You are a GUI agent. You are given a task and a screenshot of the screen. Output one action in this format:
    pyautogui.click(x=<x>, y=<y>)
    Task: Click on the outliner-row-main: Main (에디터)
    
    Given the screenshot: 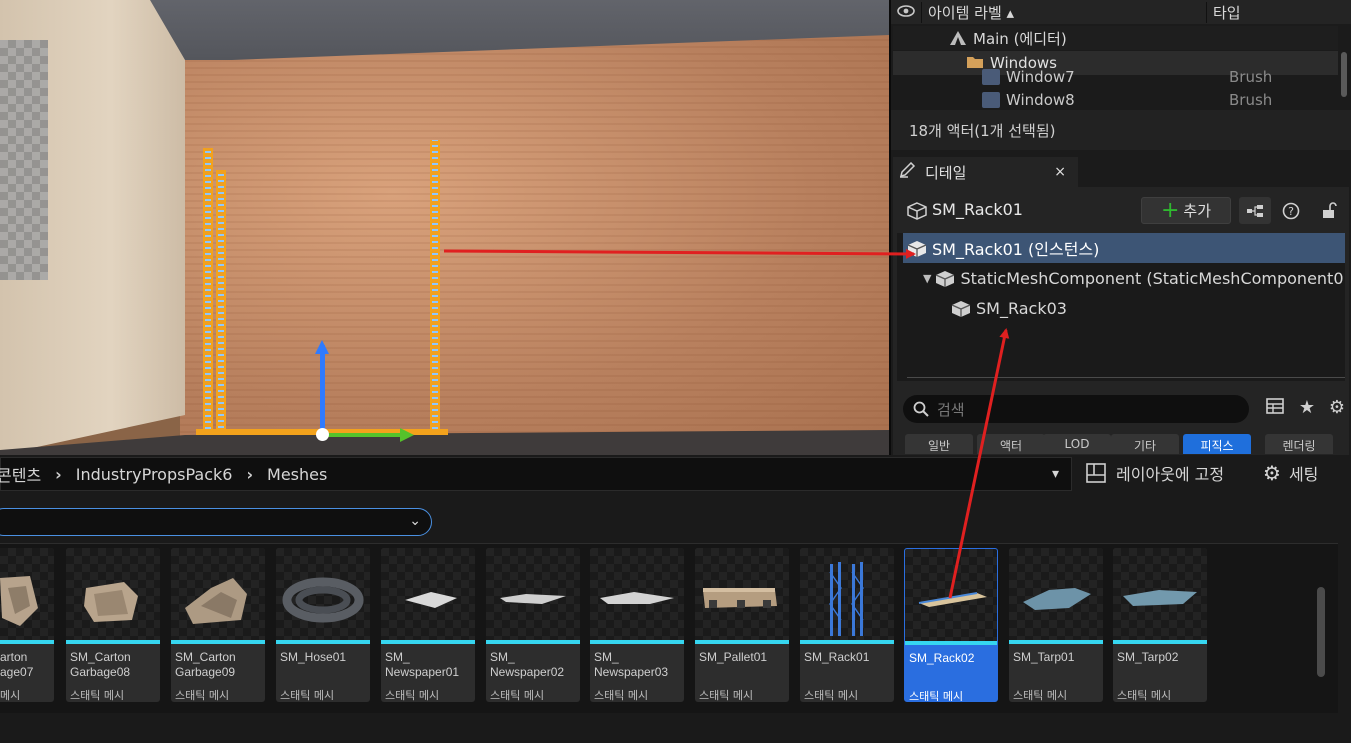 What is the action you would take?
    pyautogui.click(x=1115, y=38)
    